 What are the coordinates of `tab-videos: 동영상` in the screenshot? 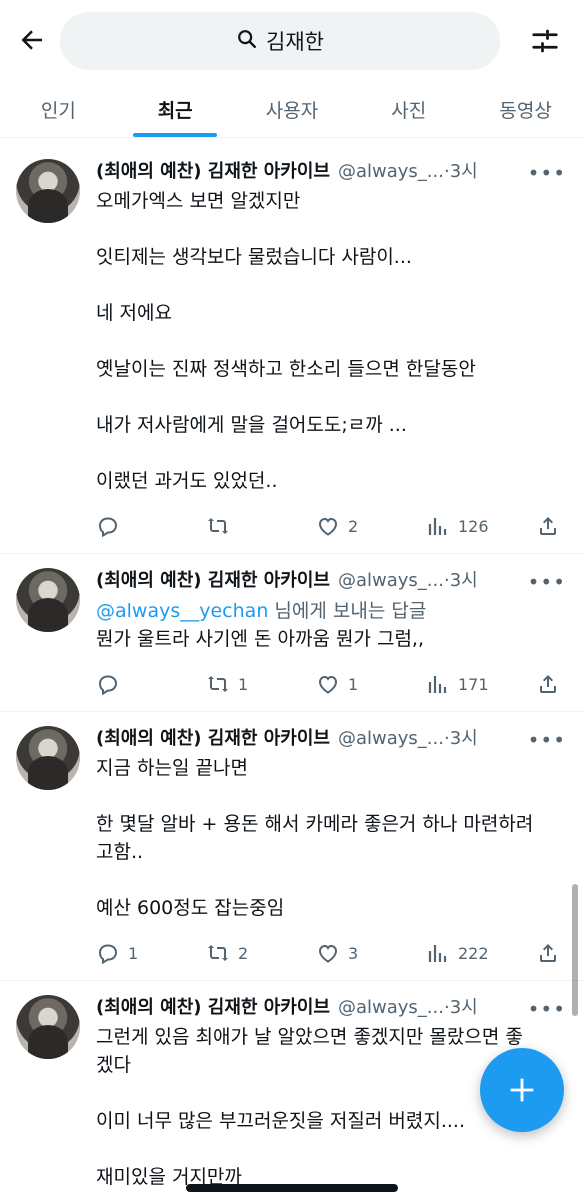 It's located at (525, 109).